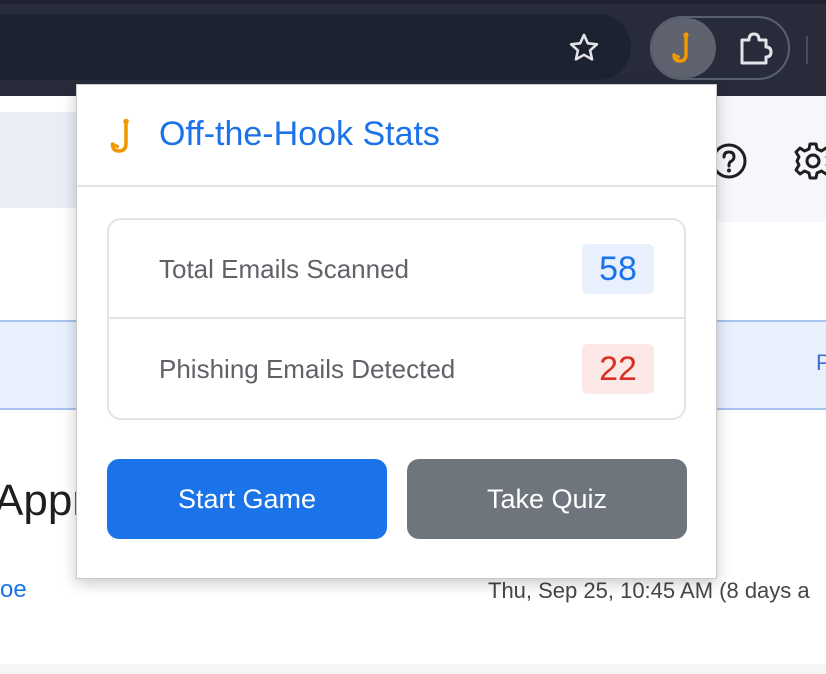  I want to click on hook-extension-button, so click(684, 48).